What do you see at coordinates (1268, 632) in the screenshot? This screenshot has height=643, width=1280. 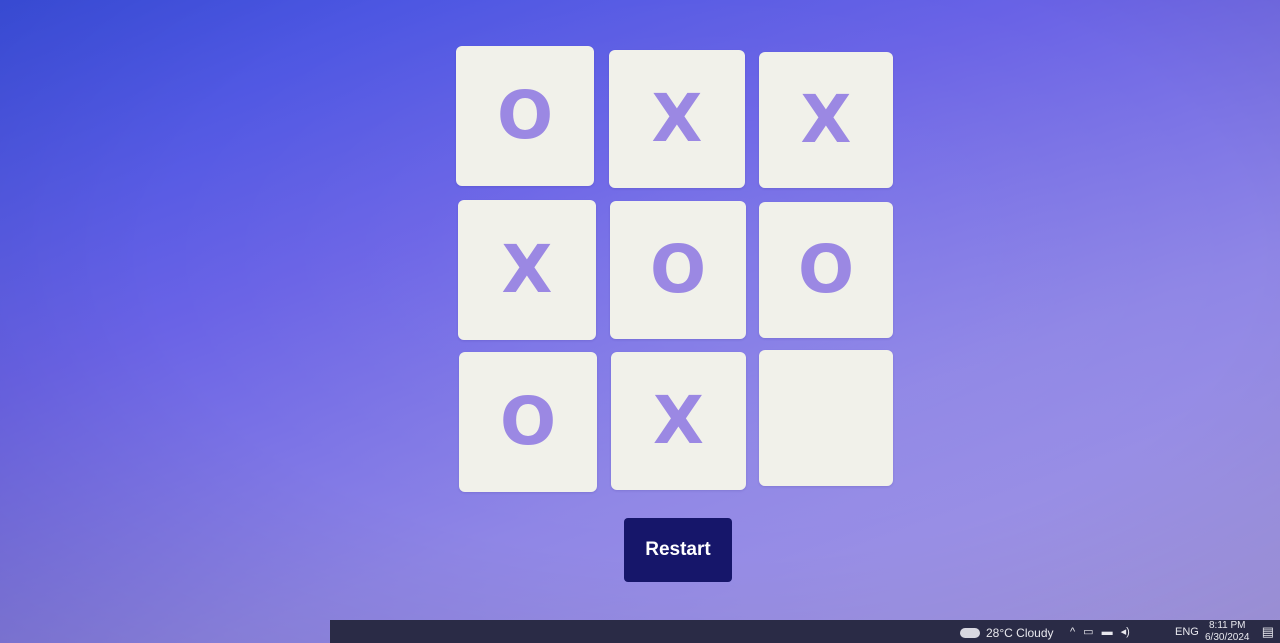 I see `notification-icon: ▤` at bounding box center [1268, 632].